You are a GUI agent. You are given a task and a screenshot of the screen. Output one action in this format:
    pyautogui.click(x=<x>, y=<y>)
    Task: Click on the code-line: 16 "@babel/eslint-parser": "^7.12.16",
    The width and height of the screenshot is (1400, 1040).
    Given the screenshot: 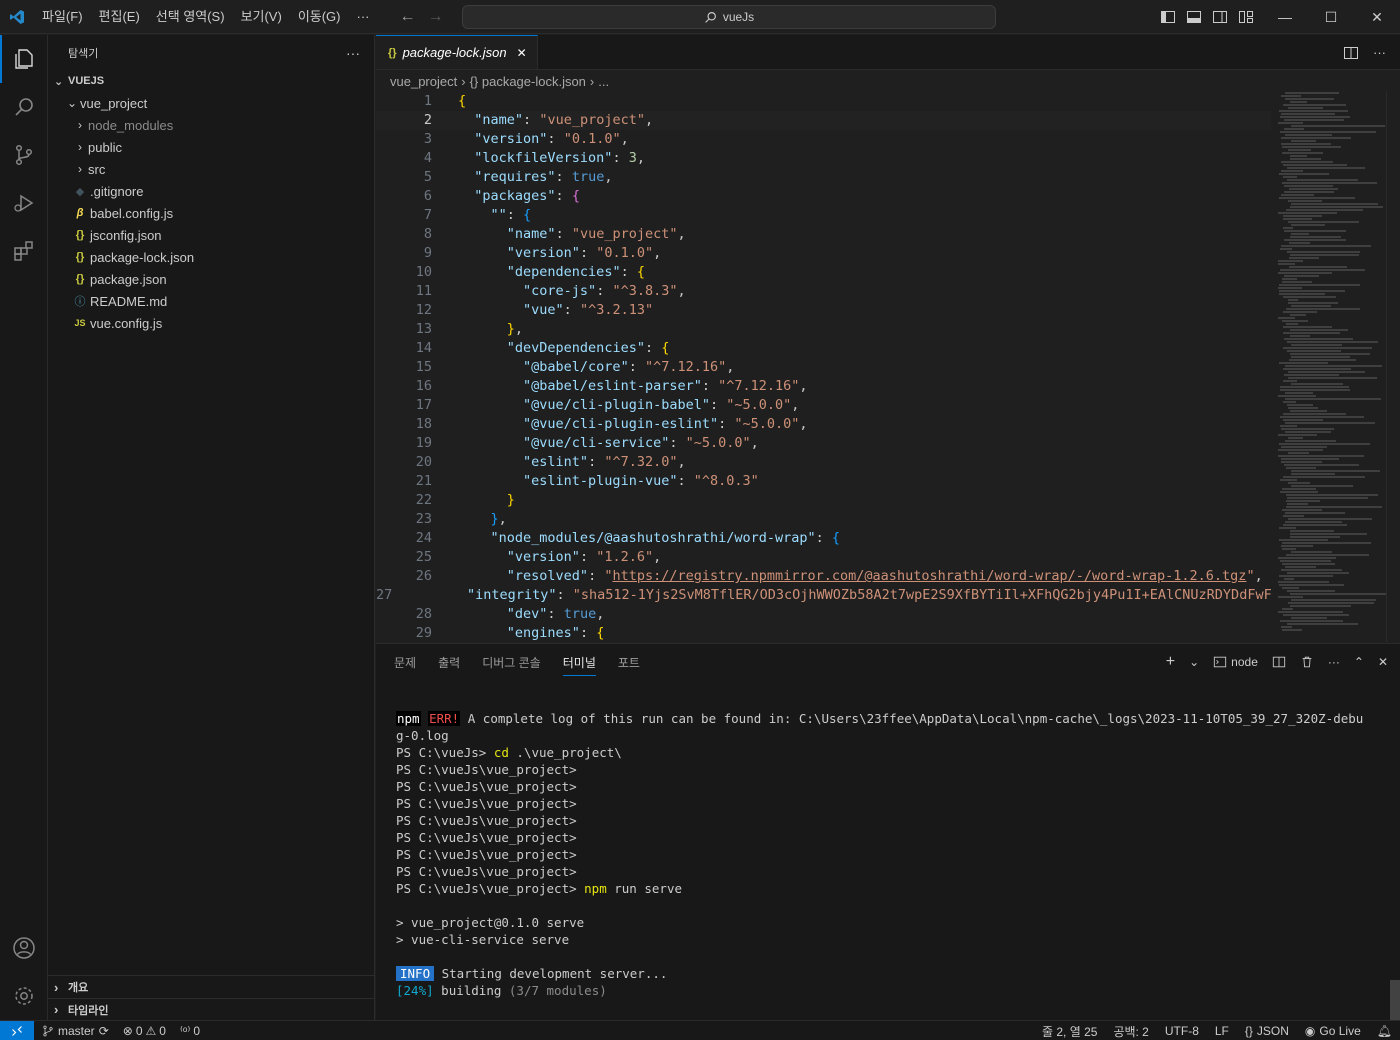 What is the action you would take?
    pyautogui.click(x=611, y=386)
    